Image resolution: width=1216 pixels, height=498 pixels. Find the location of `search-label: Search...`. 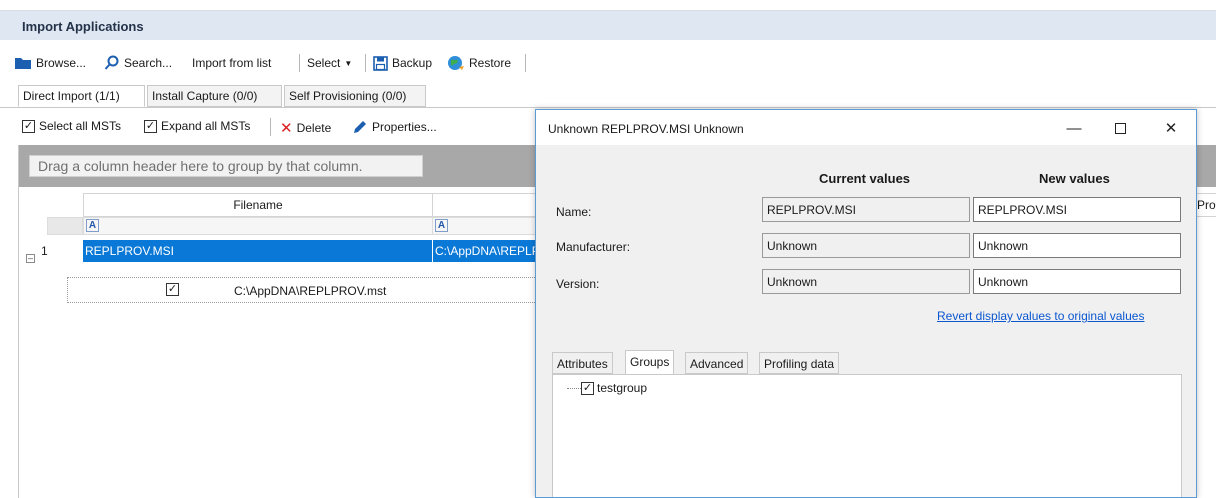

search-label: Search... is located at coordinates (148, 63).